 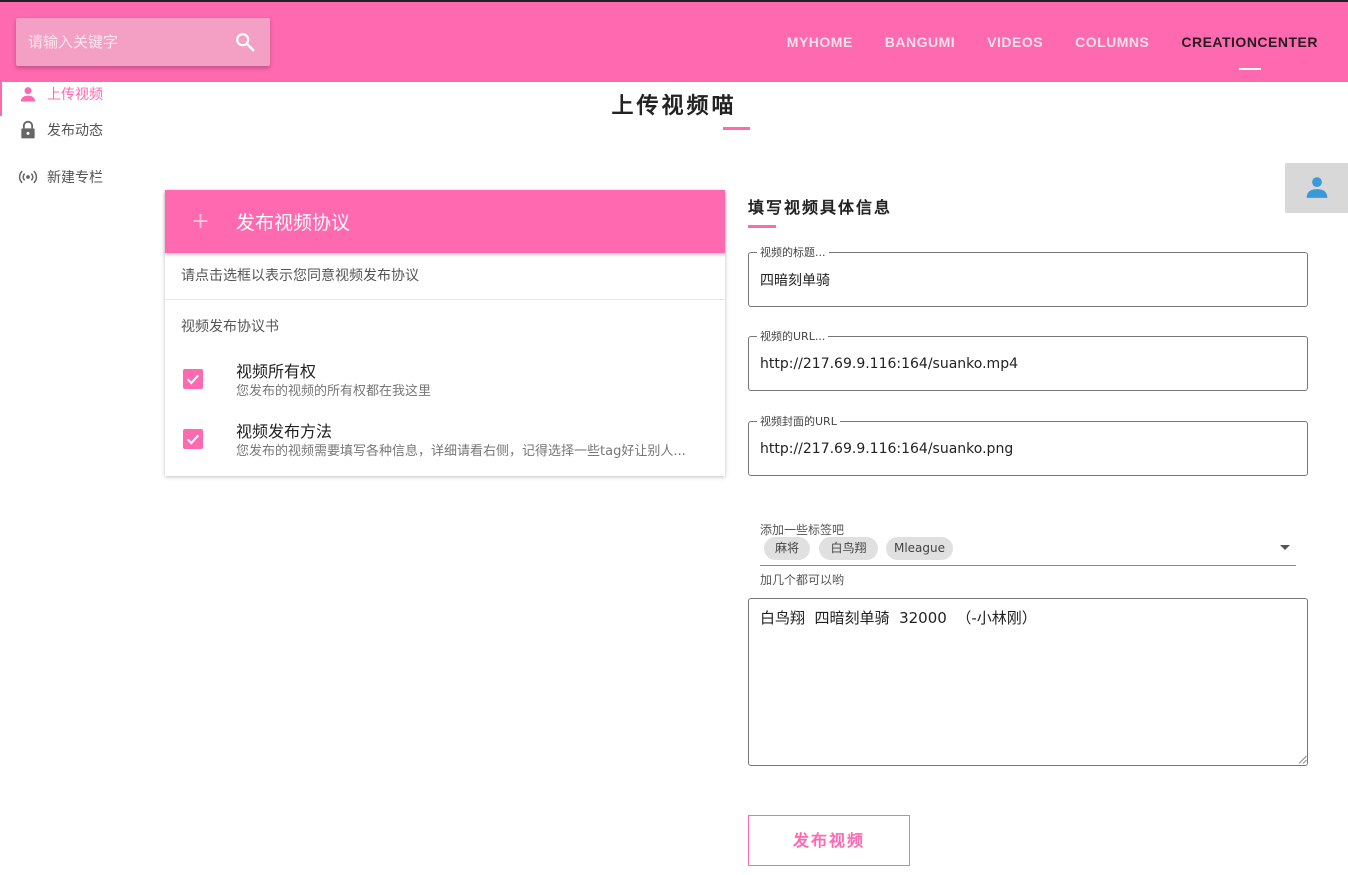 What do you see at coordinates (128, 42) in the screenshot?
I see `search-input` at bounding box center [128, 42].